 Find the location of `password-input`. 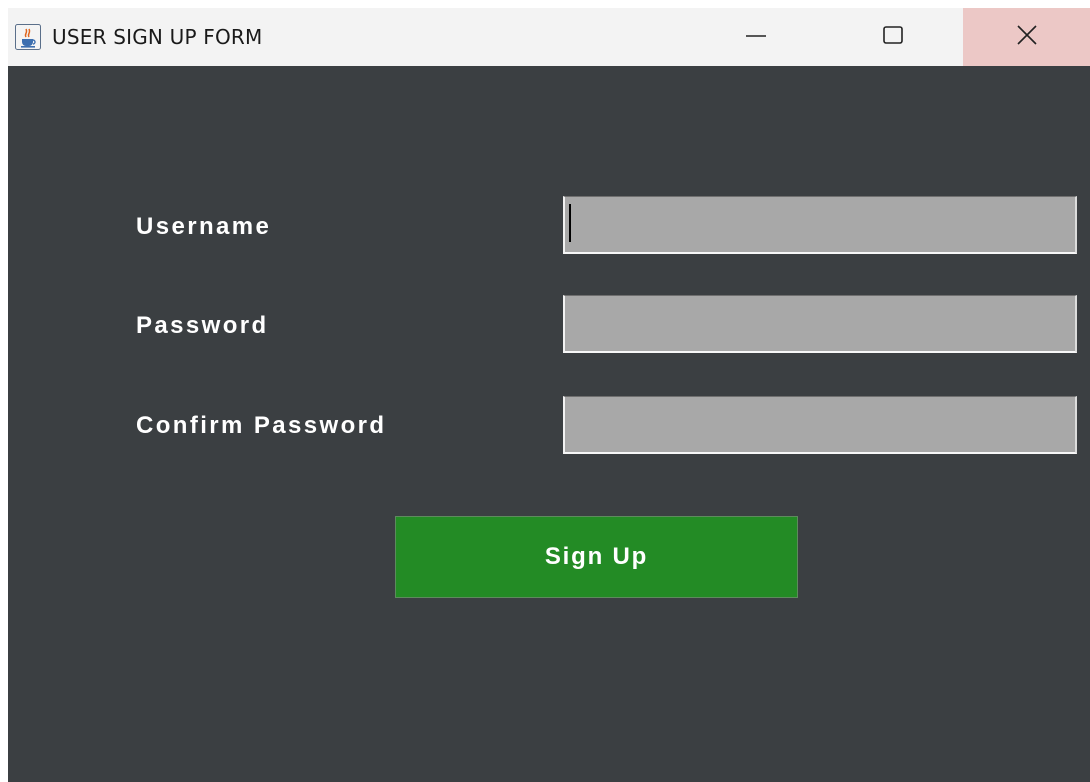

password-input is located at coordinates (820, 324).